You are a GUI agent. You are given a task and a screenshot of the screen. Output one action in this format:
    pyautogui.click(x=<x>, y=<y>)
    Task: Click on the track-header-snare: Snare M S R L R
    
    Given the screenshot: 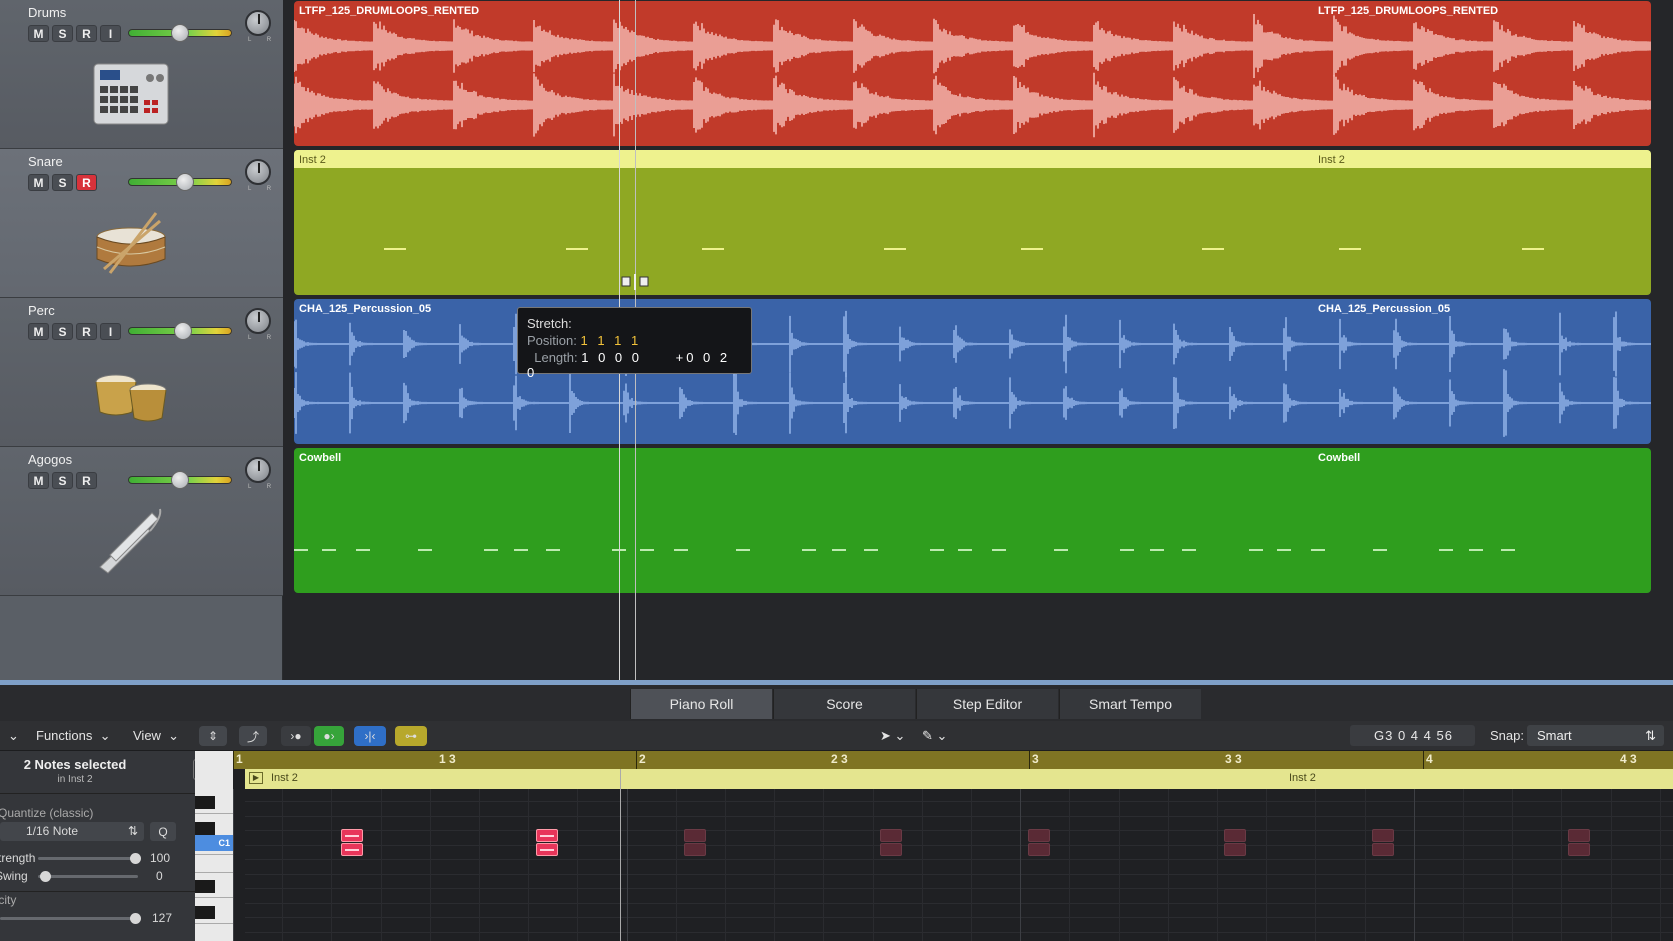 What is the action you would take?
    pyautogui.click(x=141, y=223)
    